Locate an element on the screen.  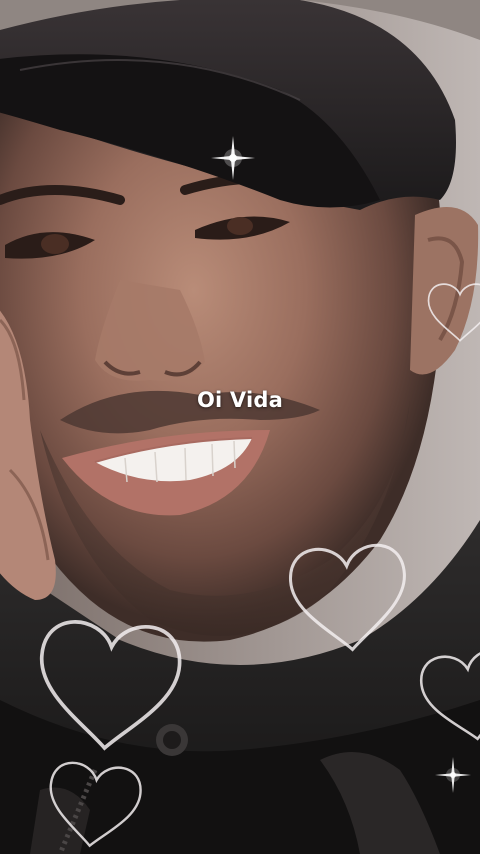
caption-text: Oi Vida is located at coordinates (240, 400).